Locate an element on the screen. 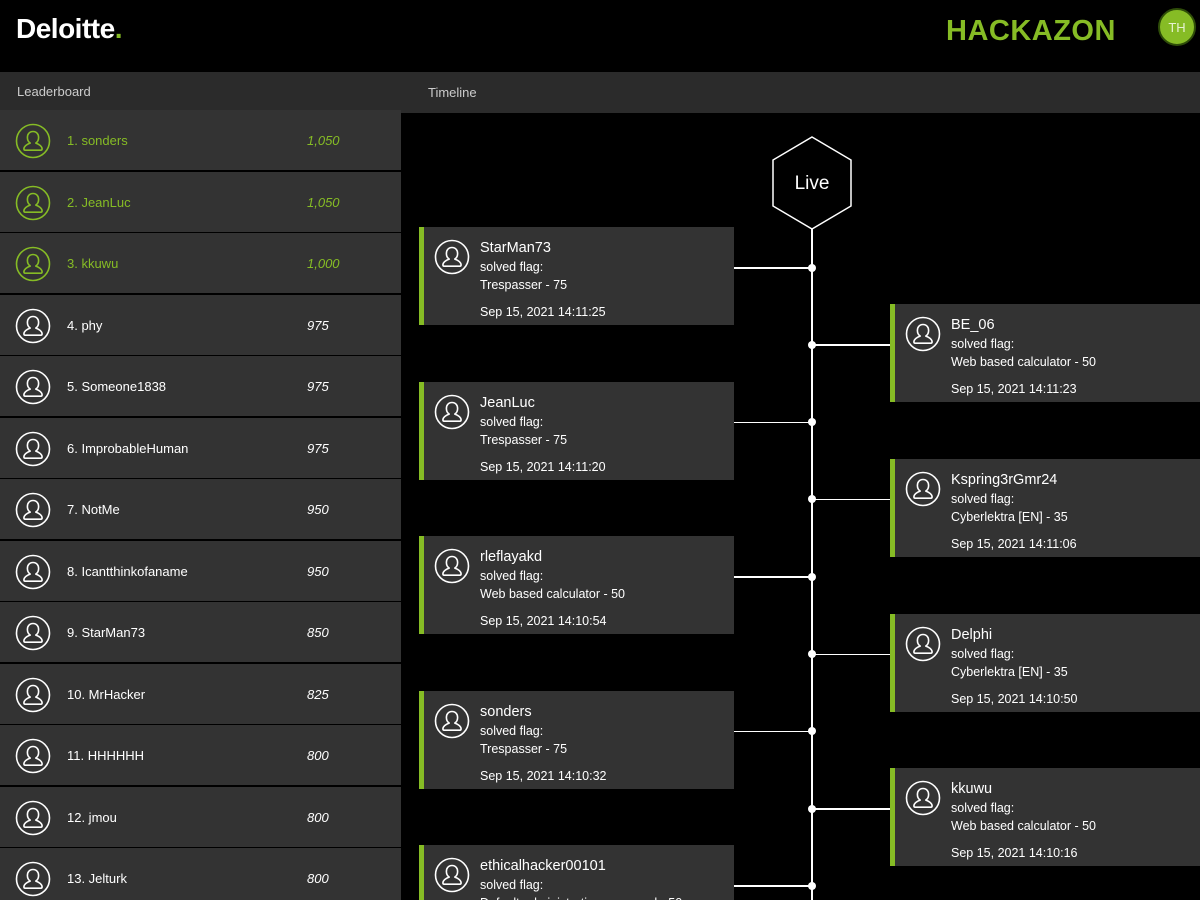 The image size is (1200, 900). leaderboard-row: 2. JeanLuc 1,050 is located at coordinates (200, 201).